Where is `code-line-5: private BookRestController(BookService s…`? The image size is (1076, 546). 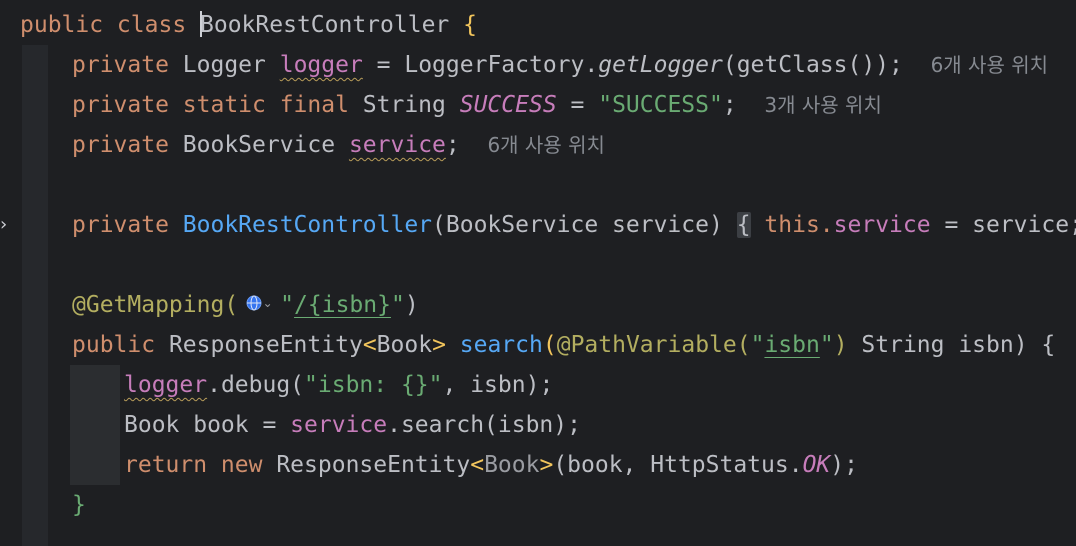
code-line-5: private BookRestController(BookService s… is located at coordinates (574, 225).